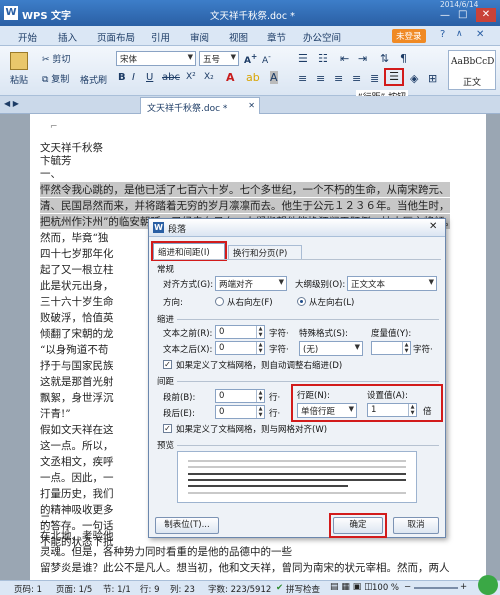 This screenshot has height=595, width=500. Describe the element at coordinates (171, 77) in the screenshot. I see `strike-button: abc` at that location.